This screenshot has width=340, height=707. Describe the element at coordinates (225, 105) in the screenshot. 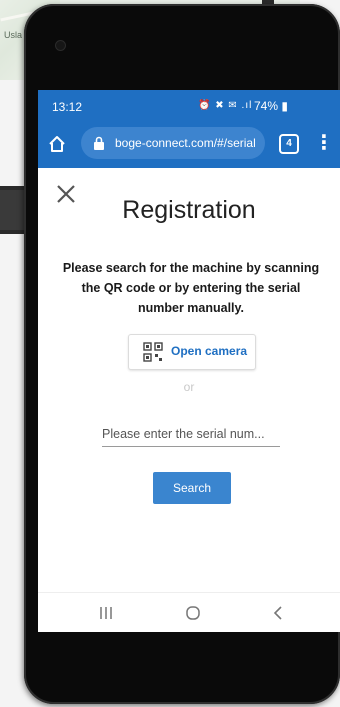

I see `status-icons: ⏰ ✖ ✉ .ıl` at that location.